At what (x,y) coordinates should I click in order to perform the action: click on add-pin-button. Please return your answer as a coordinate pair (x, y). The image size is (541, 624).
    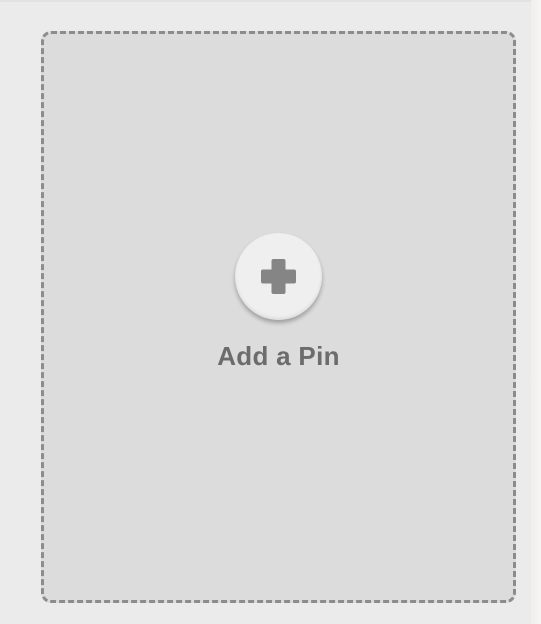
    Looking at the image, I should click on (278, 276).